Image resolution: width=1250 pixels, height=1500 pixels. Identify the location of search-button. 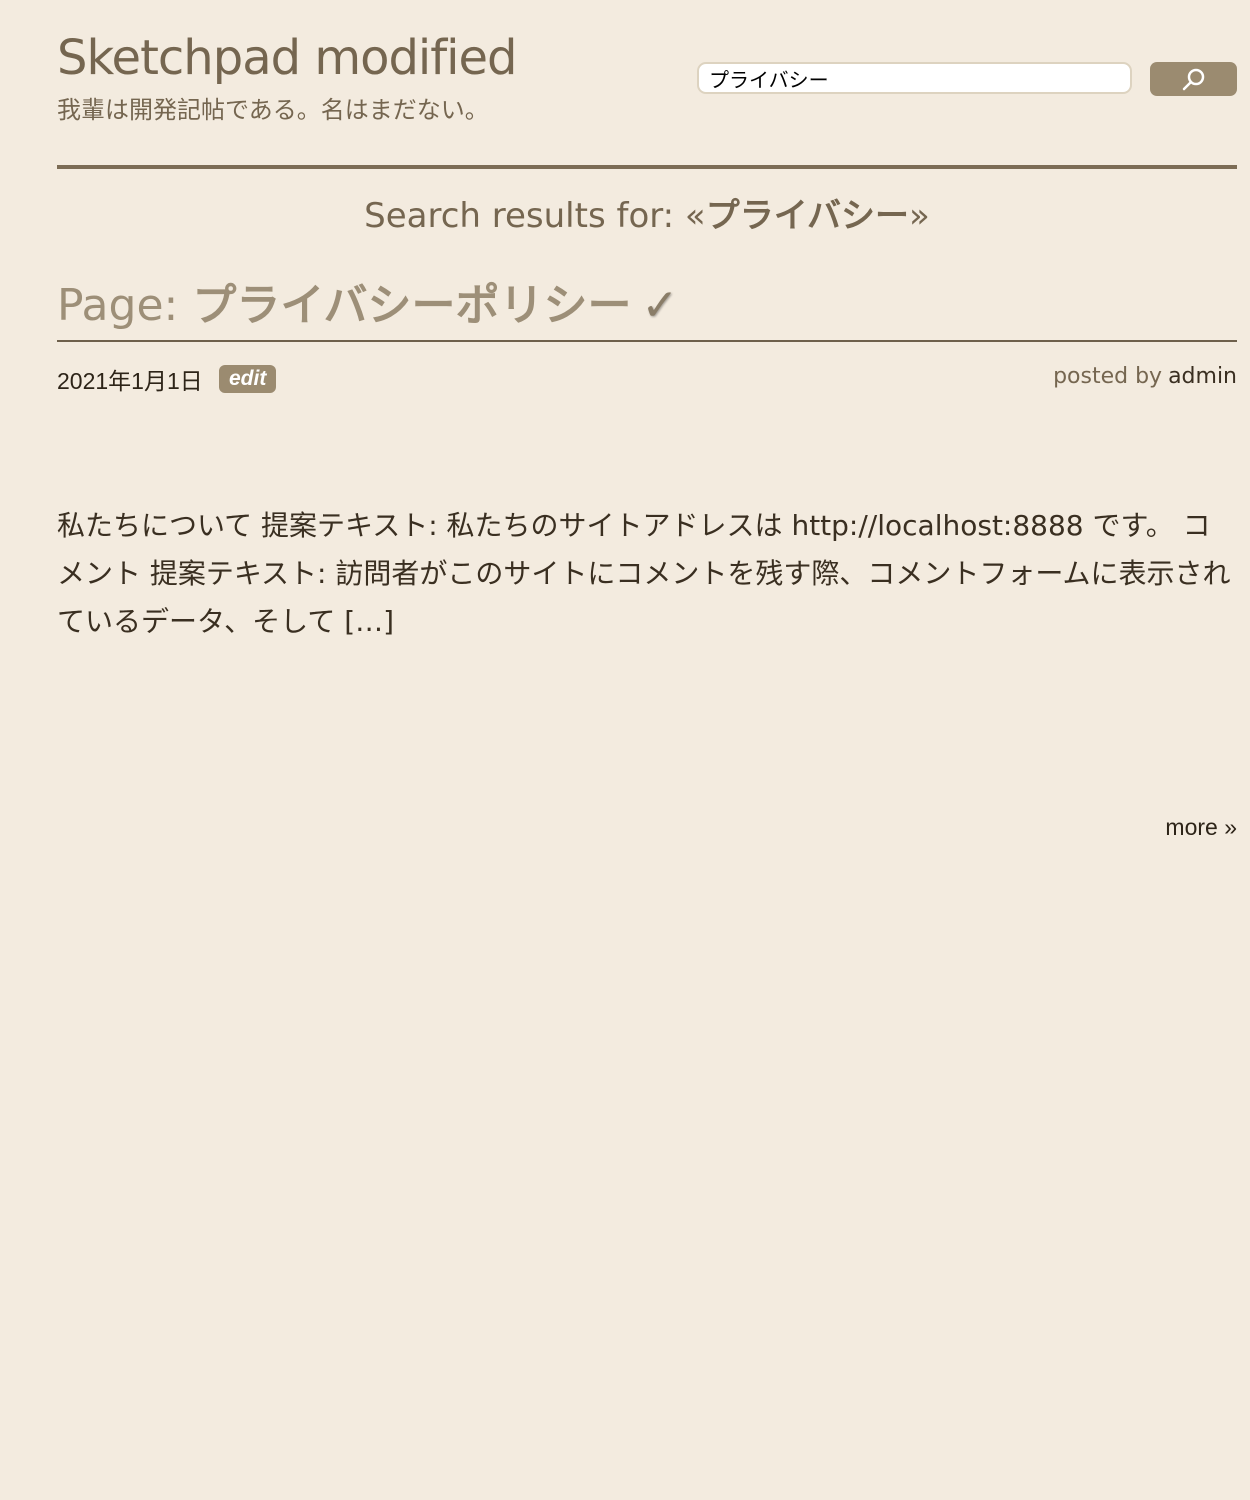
(1193, 79).